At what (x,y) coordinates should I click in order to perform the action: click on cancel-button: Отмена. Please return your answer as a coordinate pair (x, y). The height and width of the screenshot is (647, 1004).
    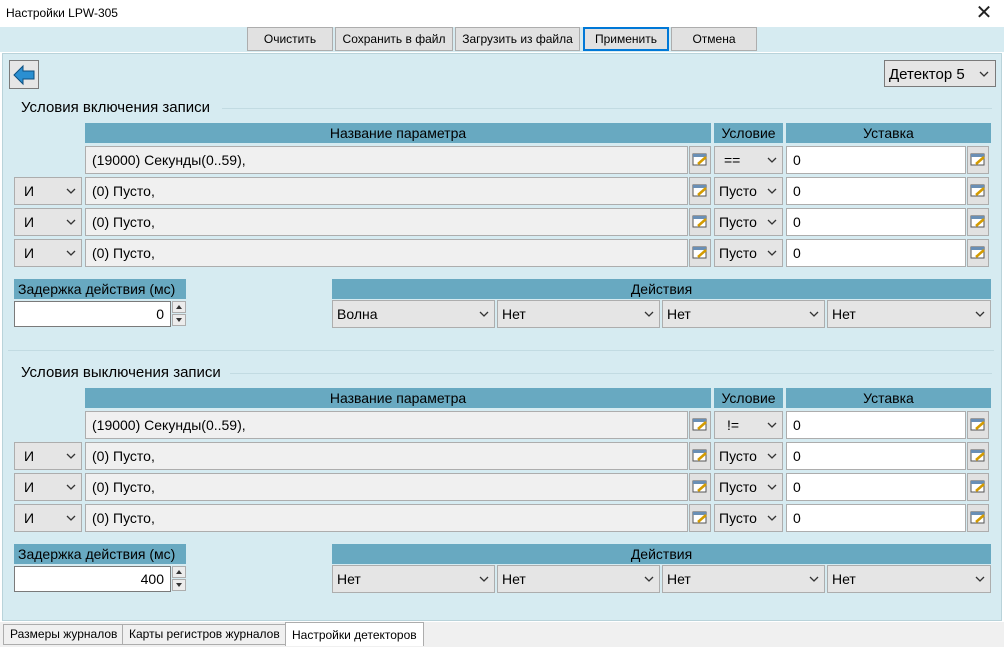
    Looking at the image, I should click on (714, 39).